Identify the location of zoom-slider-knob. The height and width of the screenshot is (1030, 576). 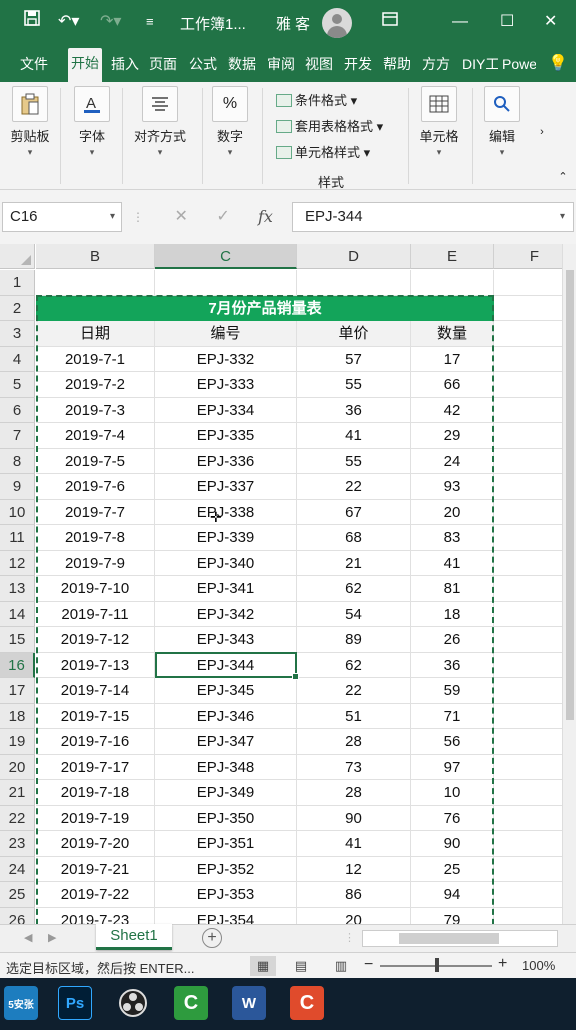
(437, 965).